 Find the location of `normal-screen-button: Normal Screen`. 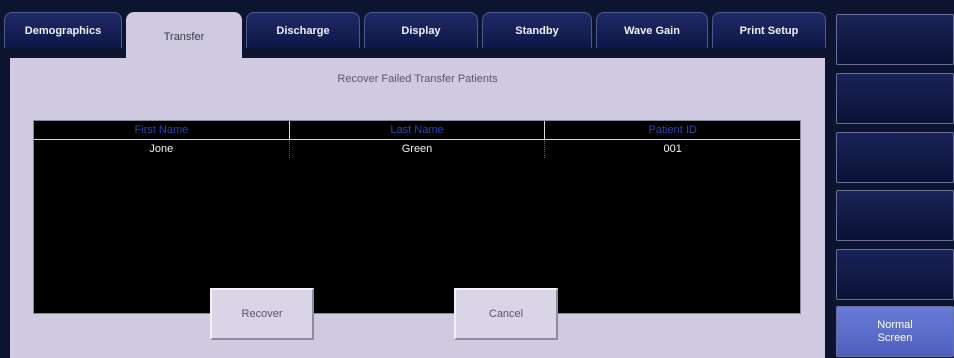

normal-screen-button: Normal Screen is located at coordinates (895, 331).